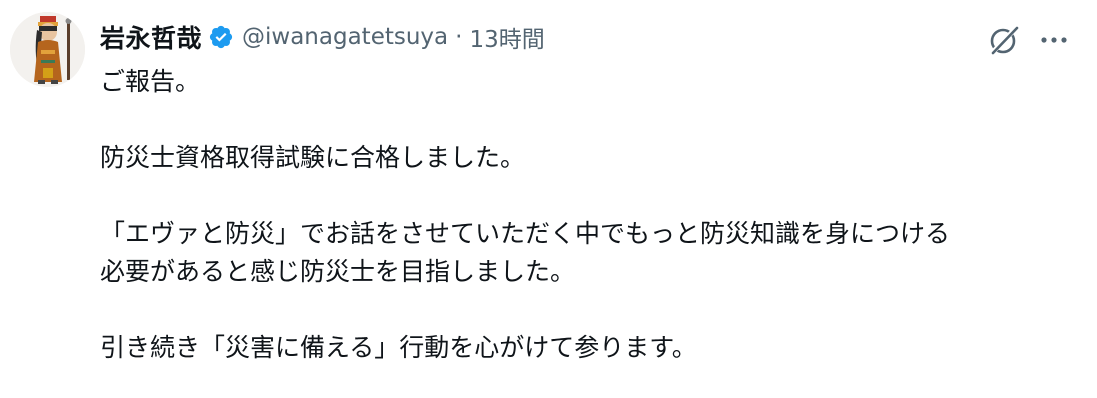  What do you see at coordinates (345, 37) in the screenshot?
I see `author-handle: @iwanagatetsuya` at bounding box center [345, 37].